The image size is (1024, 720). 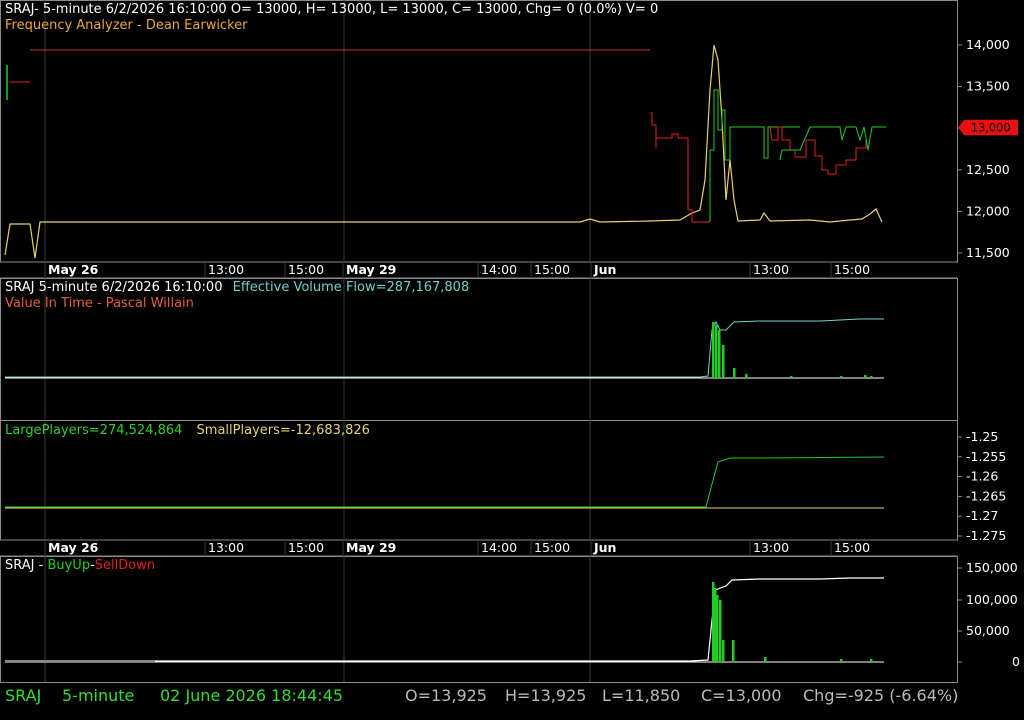 What do you see at coordinates (73, 269) in the screenshot?
I see `time-label-0-0: May 26` at bounding box center [73, 269].